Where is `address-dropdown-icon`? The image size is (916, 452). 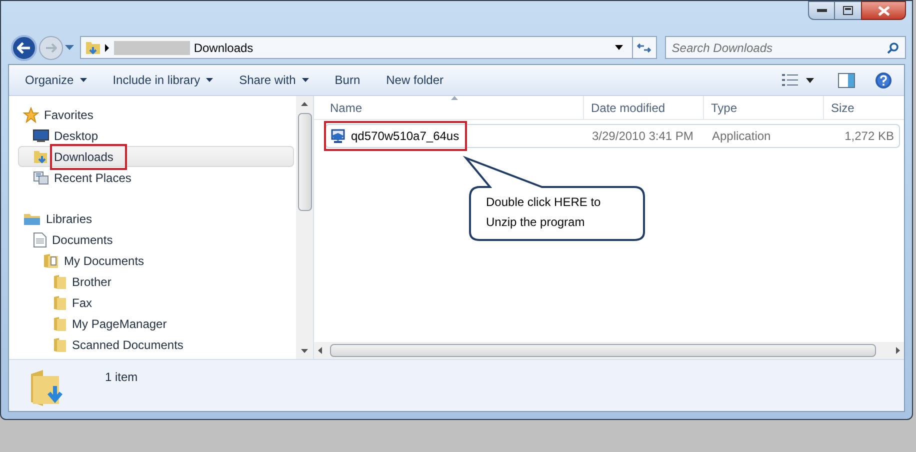
address-dropdown-icon is located at coordinates (619, 47).